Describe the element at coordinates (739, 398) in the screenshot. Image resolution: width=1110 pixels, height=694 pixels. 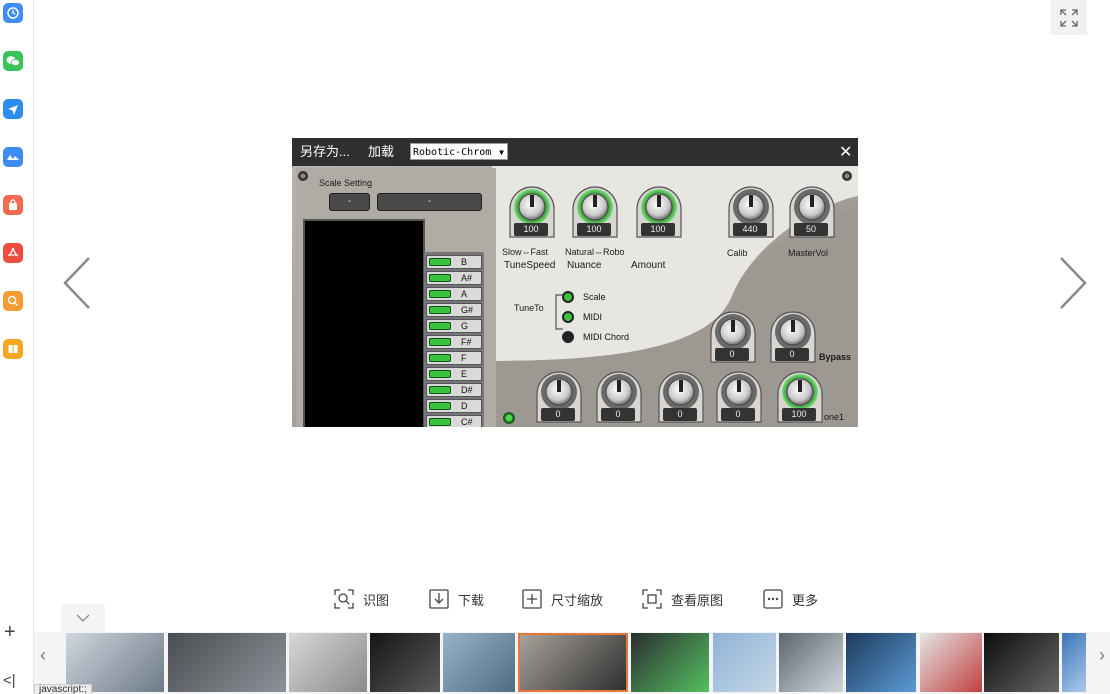
I see `bottom-knob-3: 0` at that location.